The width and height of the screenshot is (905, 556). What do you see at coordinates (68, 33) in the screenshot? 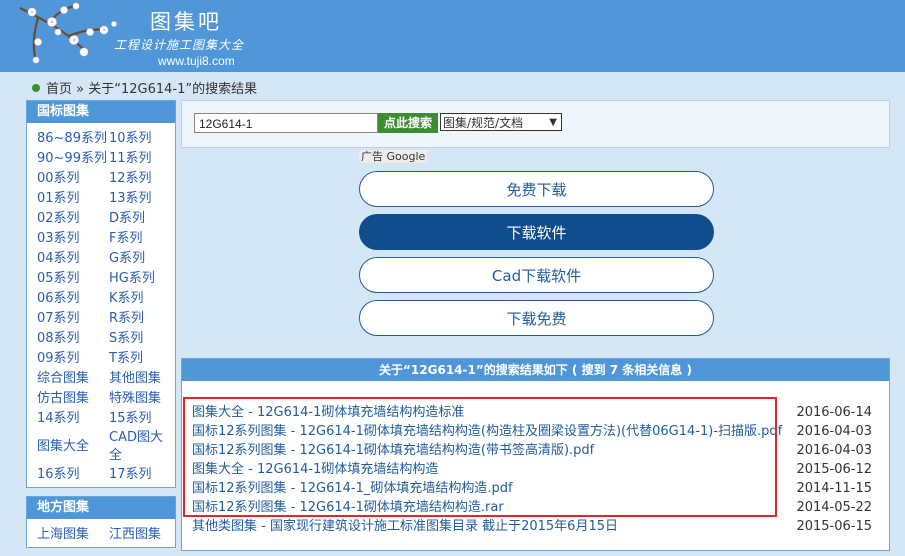
I see `plum-blossom-logo-icon` at bounding box center [68, 33].